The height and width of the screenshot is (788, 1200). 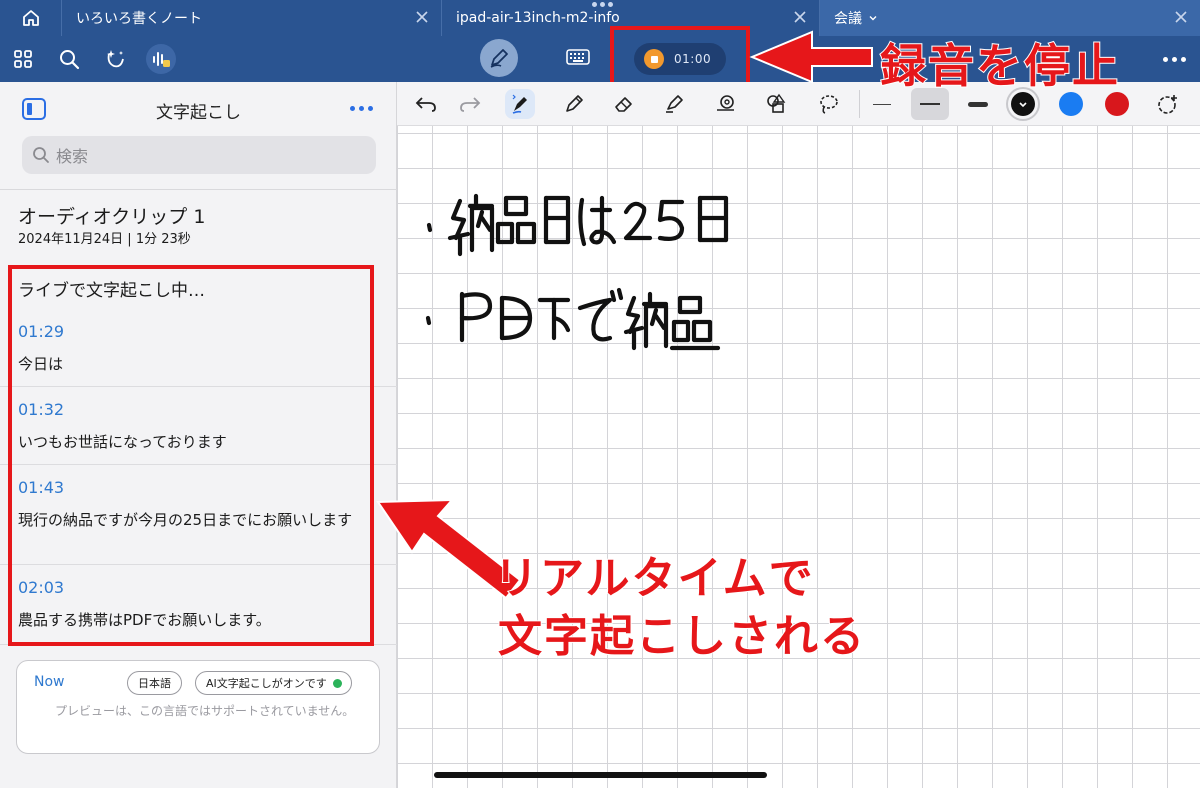 What do you see at coordinates (693, 59) in the screenshot?
I see `recording-timer: 01:00` at bounding box center [693, 59].